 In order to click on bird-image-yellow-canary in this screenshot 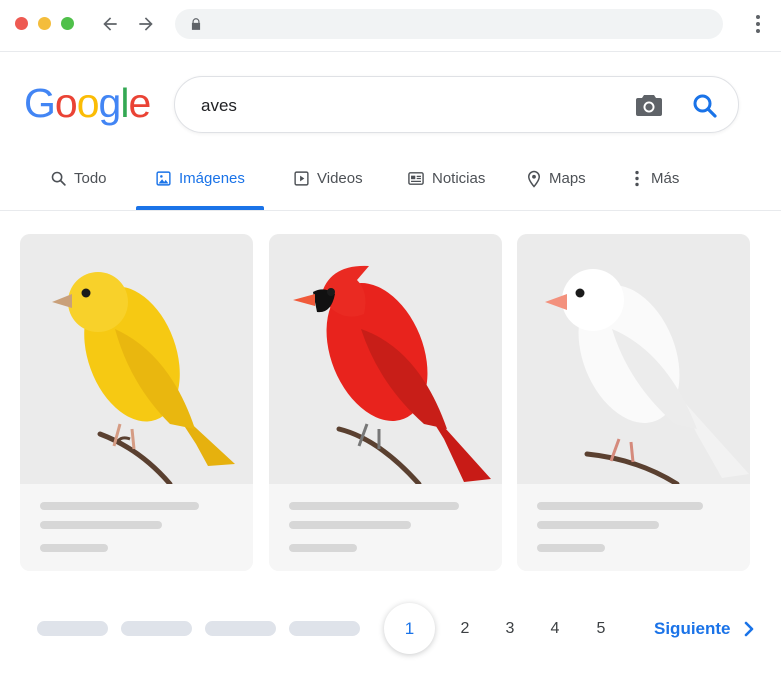, I will do `click(136, 360)`.